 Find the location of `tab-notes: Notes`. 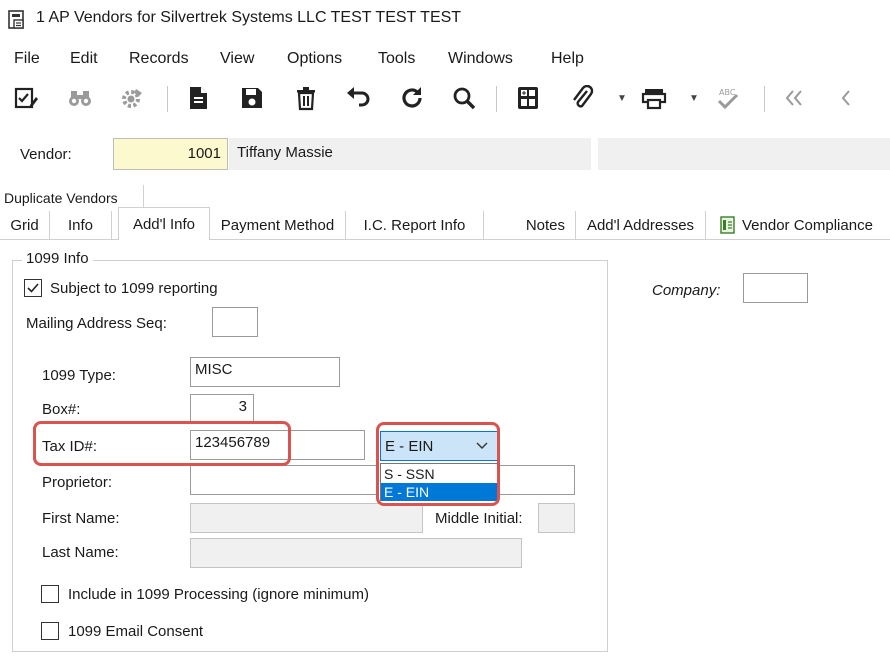

tab-notes: Notes is located at coordinates (530, 225).